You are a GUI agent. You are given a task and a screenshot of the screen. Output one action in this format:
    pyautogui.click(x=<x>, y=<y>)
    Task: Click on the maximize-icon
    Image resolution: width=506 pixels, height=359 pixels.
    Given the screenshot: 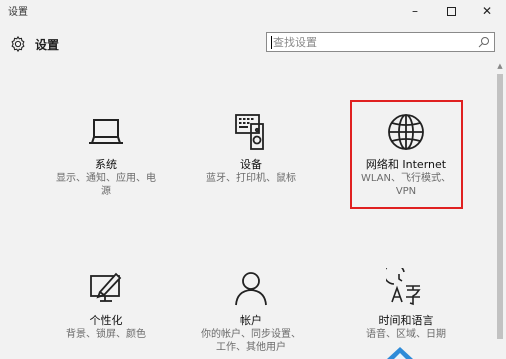 What is the action you would take?
    pyautogui.click(x=451, y=11)
    